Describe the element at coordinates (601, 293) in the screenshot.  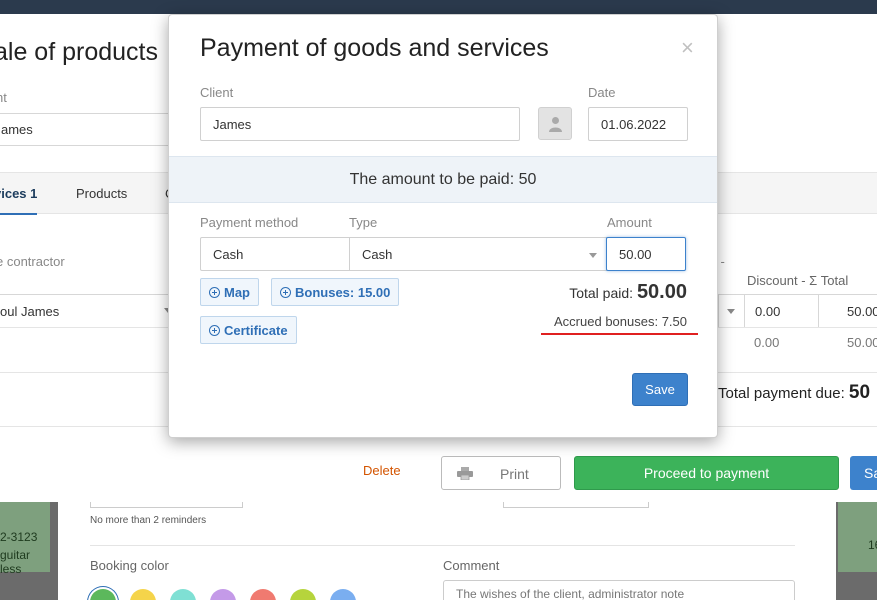
I see `total-paid-label: Total paid:` at that location.